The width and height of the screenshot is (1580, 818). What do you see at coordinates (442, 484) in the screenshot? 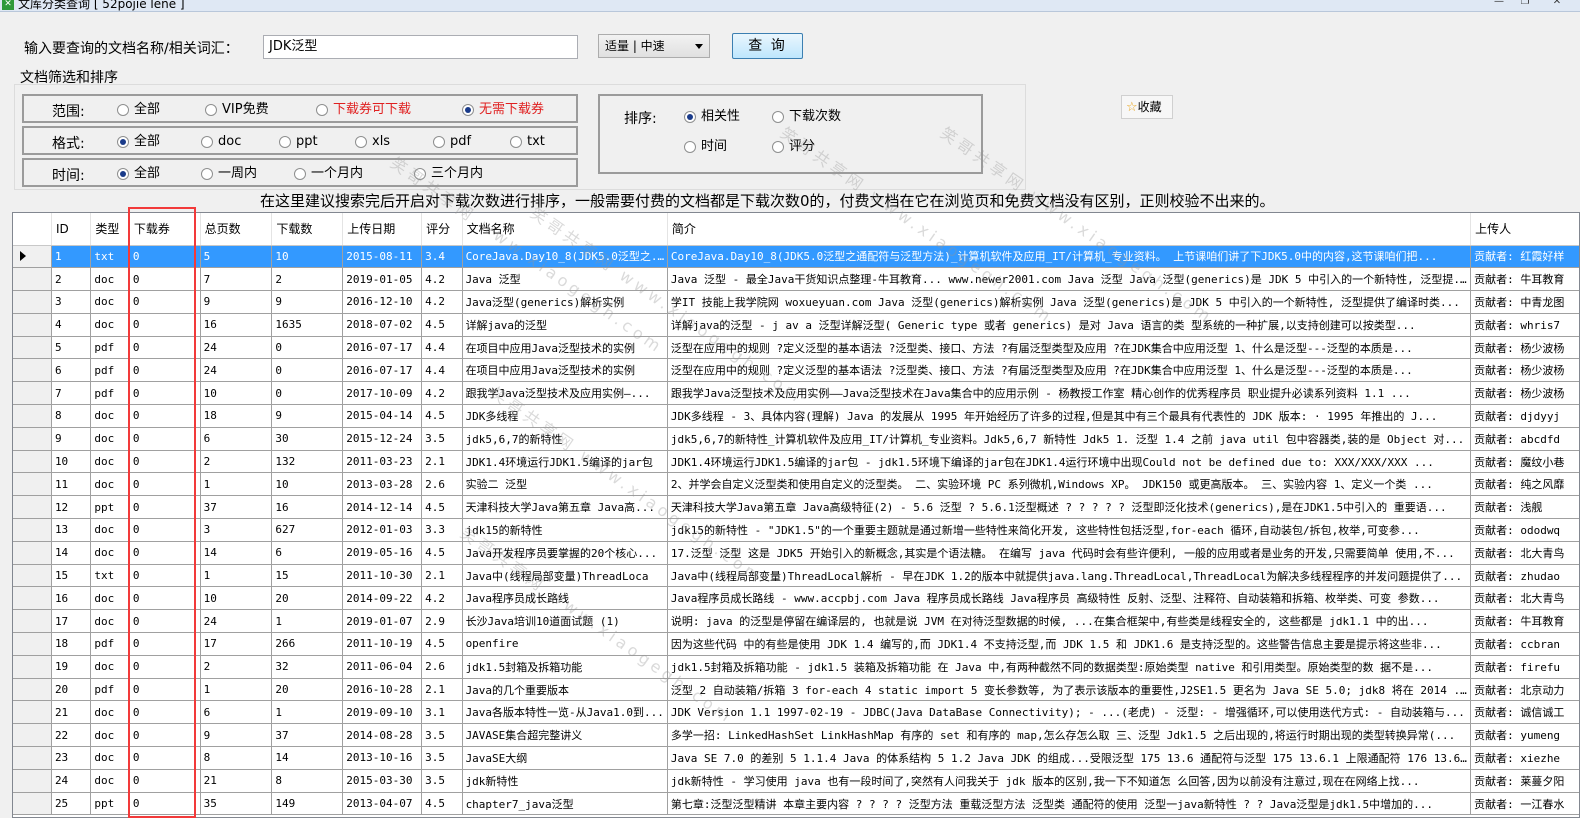
I see `table-cell: 2.6` at bounding box center [442, 484].